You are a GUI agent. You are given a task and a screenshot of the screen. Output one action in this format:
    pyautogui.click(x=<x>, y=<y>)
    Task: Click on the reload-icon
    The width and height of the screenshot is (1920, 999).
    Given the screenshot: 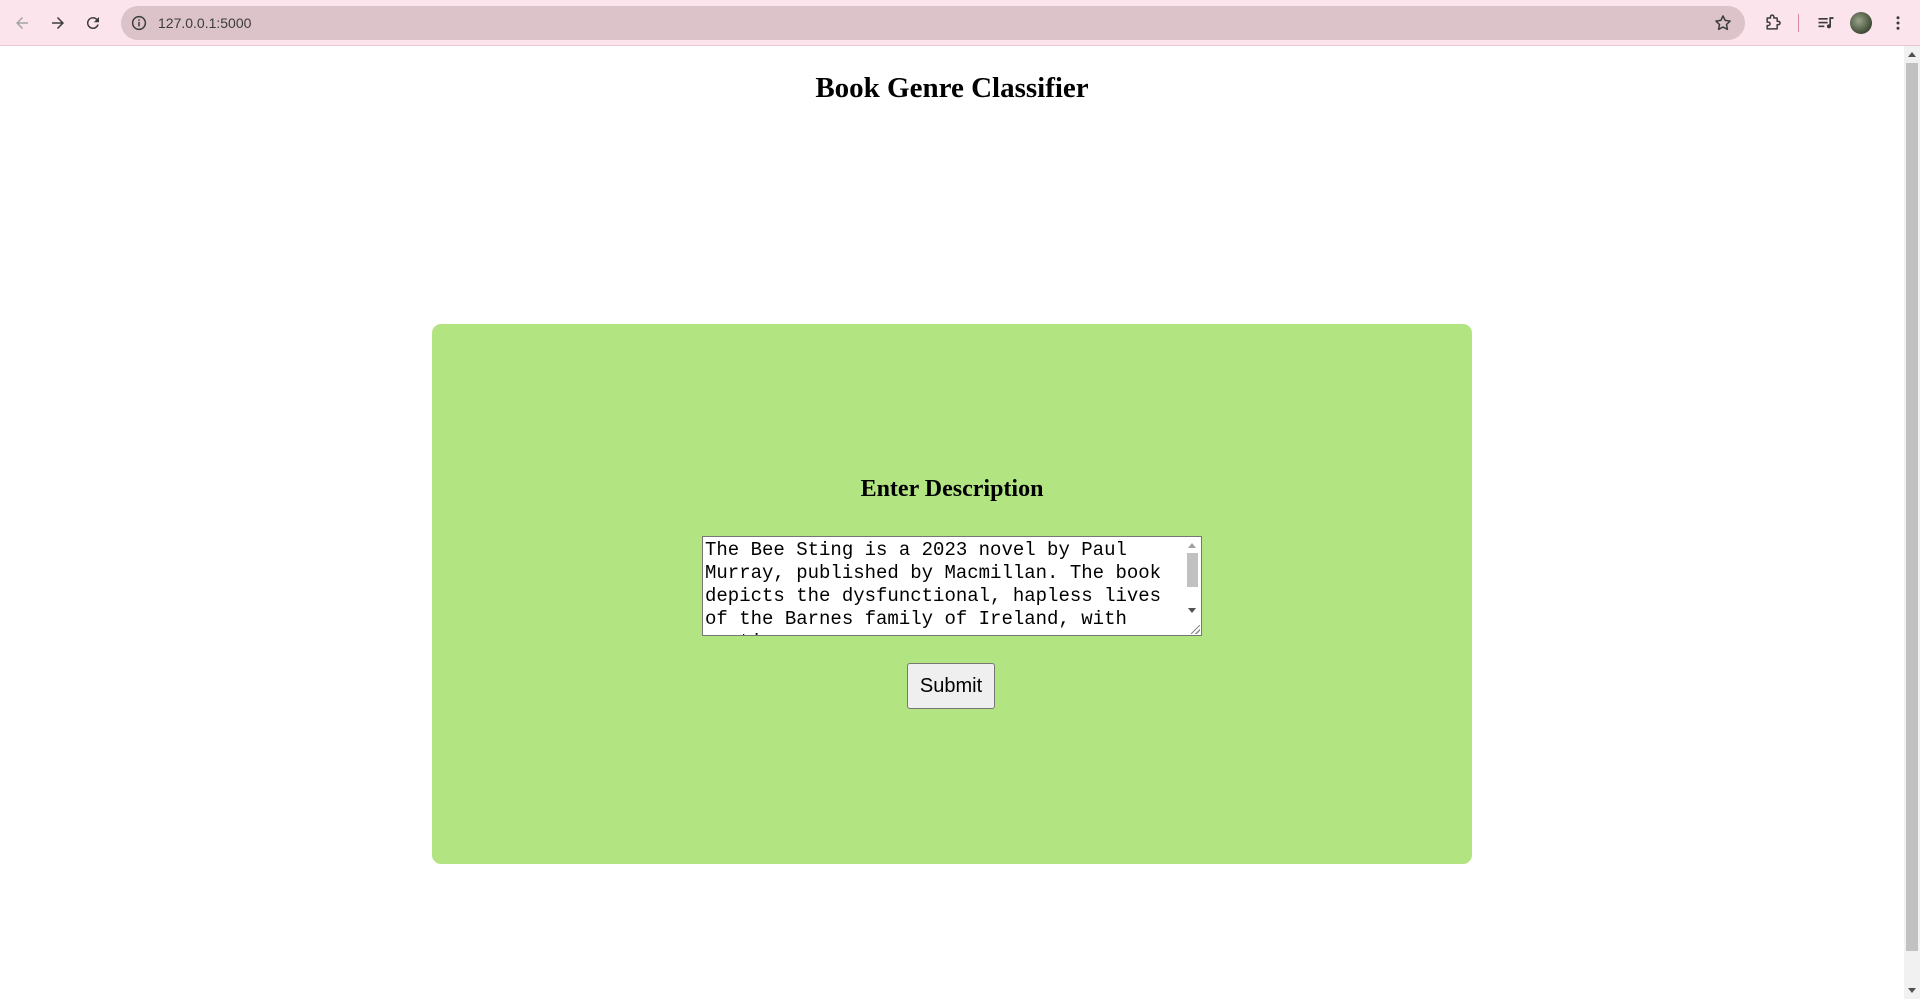 What is the action you would take?
    pyautogui.click(x=93, y=23)
    